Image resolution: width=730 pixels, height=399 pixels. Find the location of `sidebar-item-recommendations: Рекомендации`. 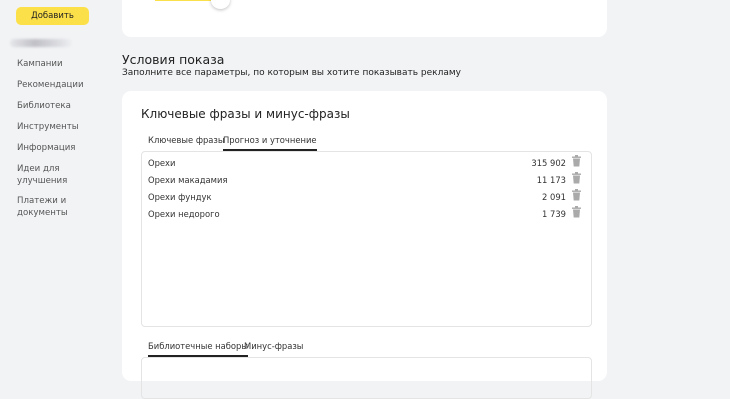

sidebar-item-recommendations: Рекомендации is located at coordinates (57, 85).